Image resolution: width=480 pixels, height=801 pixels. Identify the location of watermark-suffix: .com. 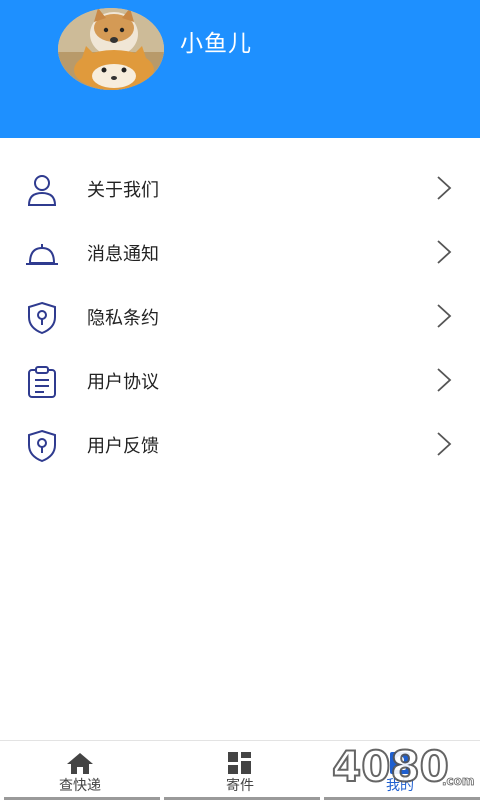
(458, 781).